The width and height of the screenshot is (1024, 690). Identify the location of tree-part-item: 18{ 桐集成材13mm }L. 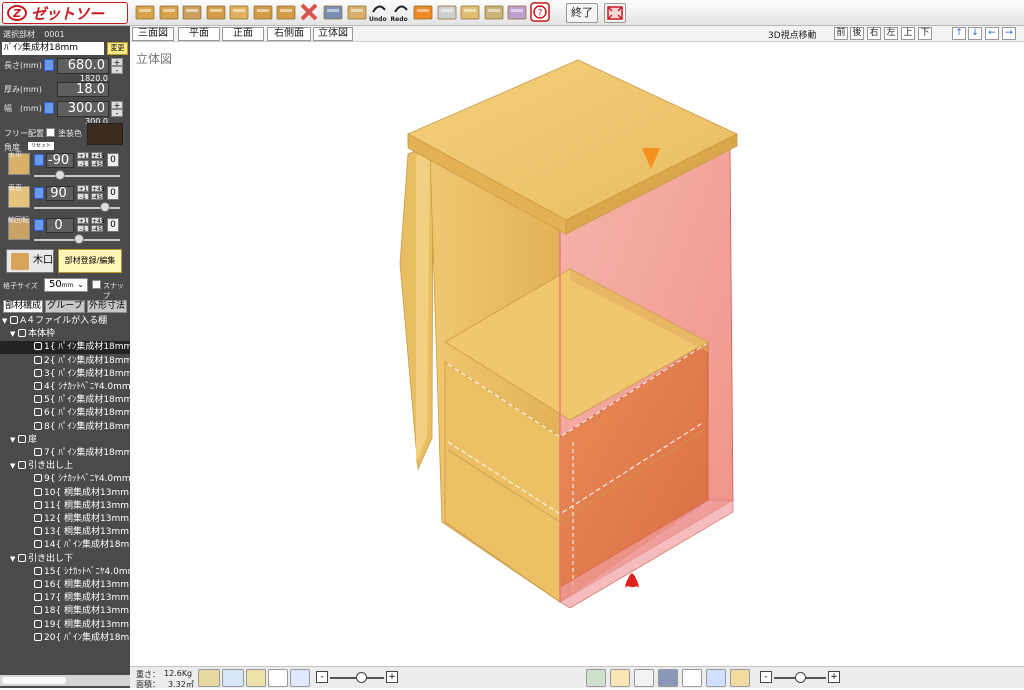
(65, 611).